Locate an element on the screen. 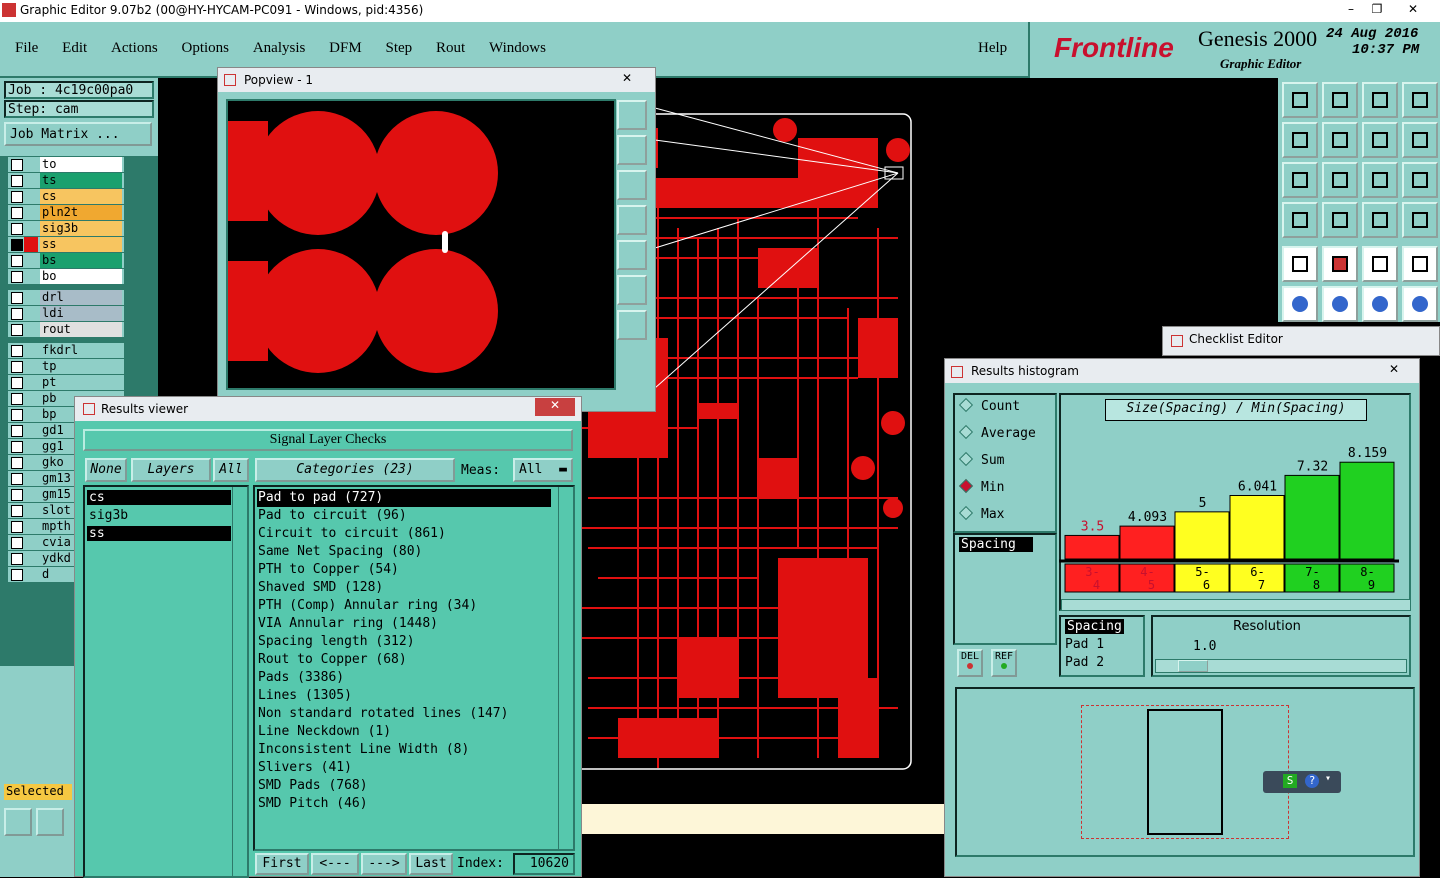 The image size is (1440, 878). home-icon is located at coordinates (1300, 100).